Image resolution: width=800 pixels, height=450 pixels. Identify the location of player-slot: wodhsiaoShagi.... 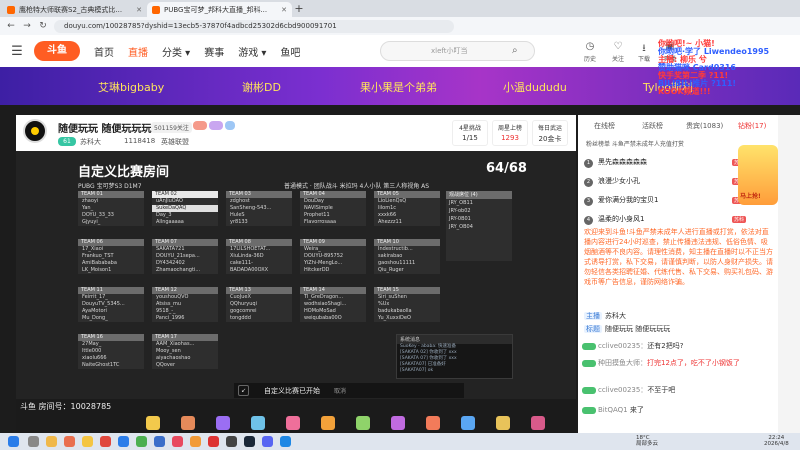
(333, 304).